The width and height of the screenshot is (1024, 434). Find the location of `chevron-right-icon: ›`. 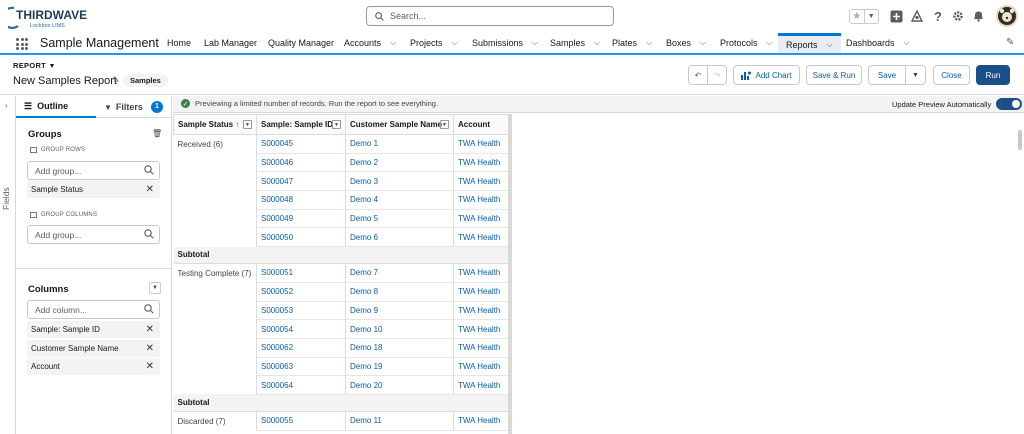

chevron-right-icon: › is located at coordinates (6, 105).